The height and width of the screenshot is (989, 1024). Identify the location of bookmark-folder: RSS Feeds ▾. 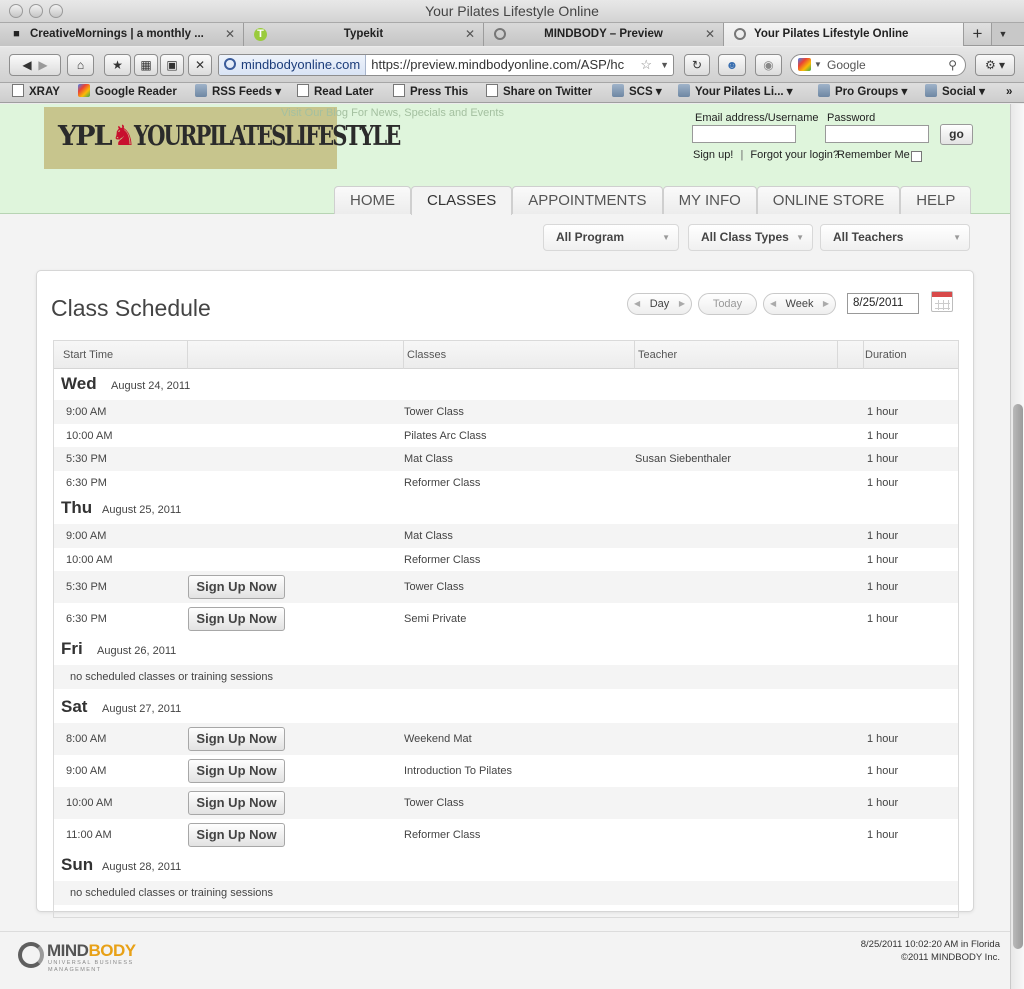
(238, 92).